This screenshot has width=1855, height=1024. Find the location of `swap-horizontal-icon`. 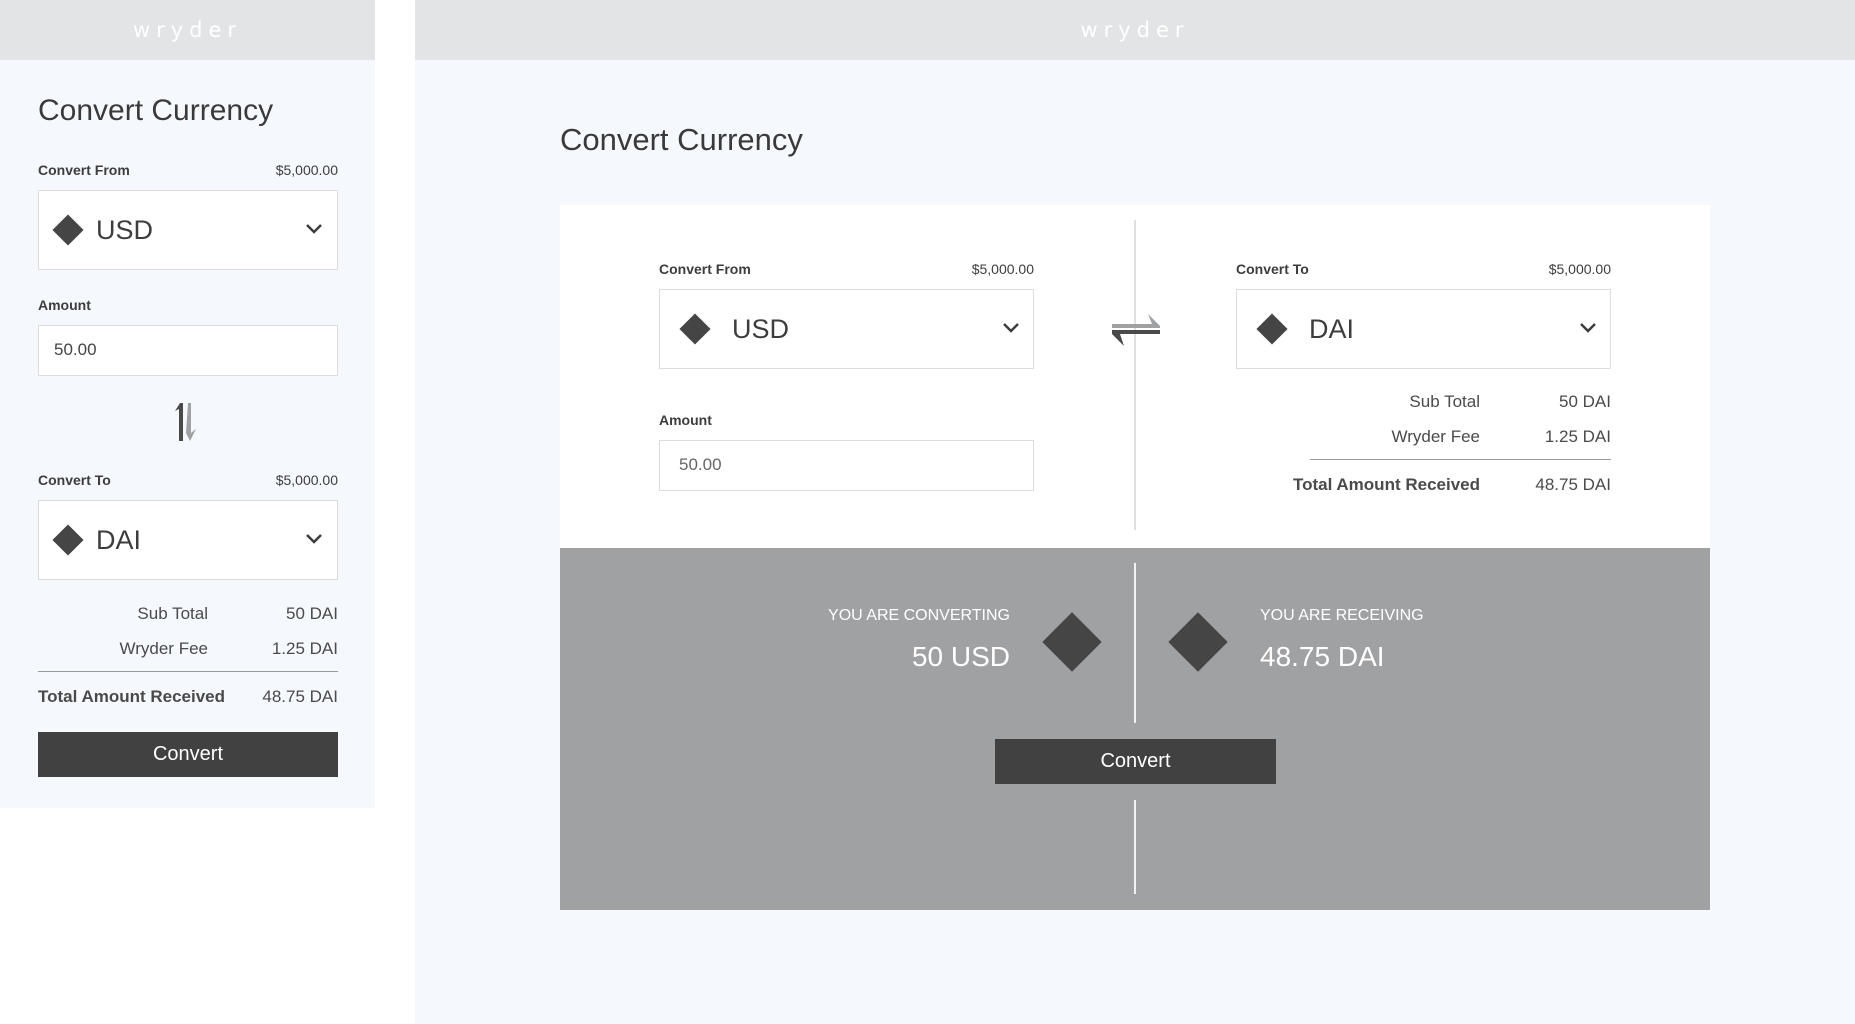

swap-horizontal-icon is located at coordinates (1136, 330).